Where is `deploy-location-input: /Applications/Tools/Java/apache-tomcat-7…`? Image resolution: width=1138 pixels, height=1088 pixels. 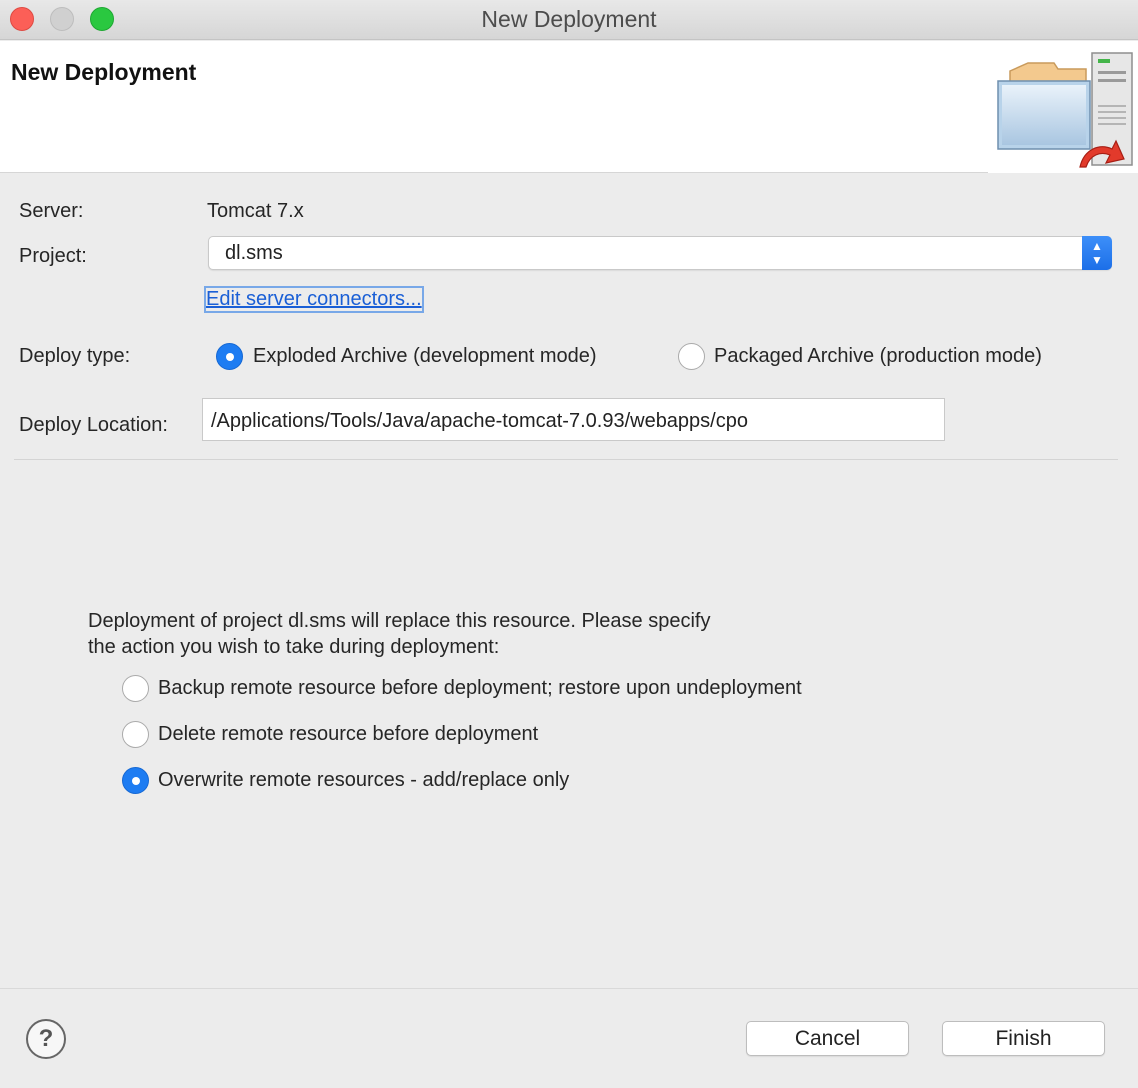
deploy-location-input: /Applications/Tools/Java/apache-tomcat-7… is located at coordinates (573, 419).